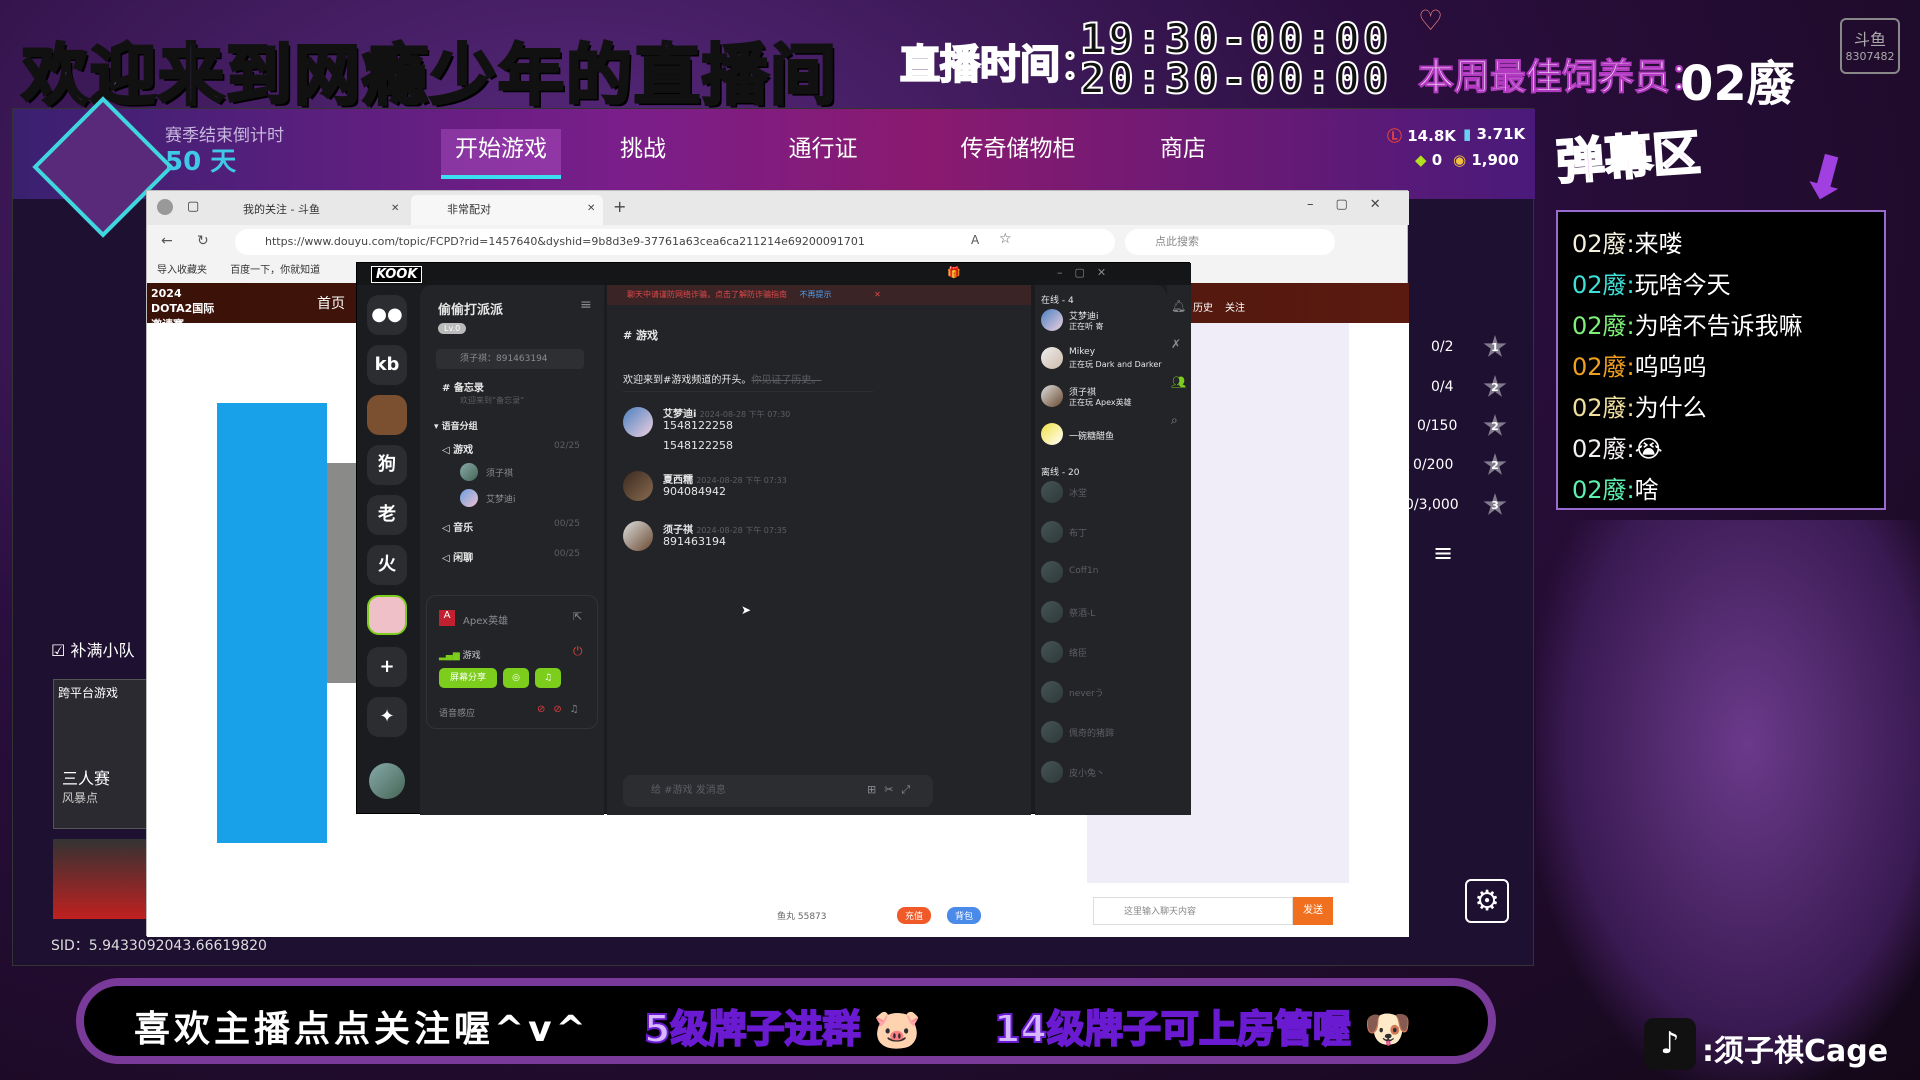 The height and width of the screenshot is (1080, 1920). Describe the element at coordinates (92, 649) in the screenshot. I see `fill-squad-checkbox: ☑ 补满小队` at that location.